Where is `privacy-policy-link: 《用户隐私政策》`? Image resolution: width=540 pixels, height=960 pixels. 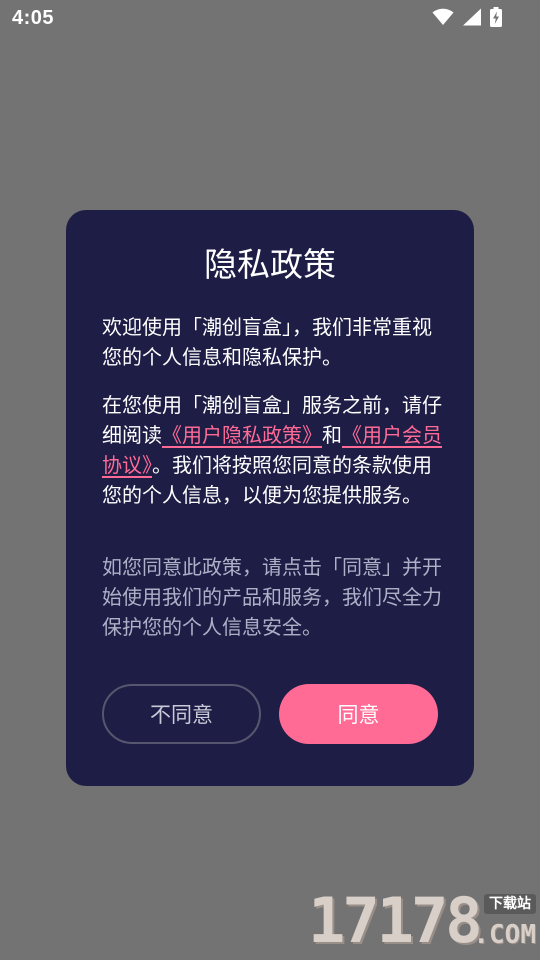 privacy-policy-link: 《用户隐私政策》 is located at coordinates (242, 435).